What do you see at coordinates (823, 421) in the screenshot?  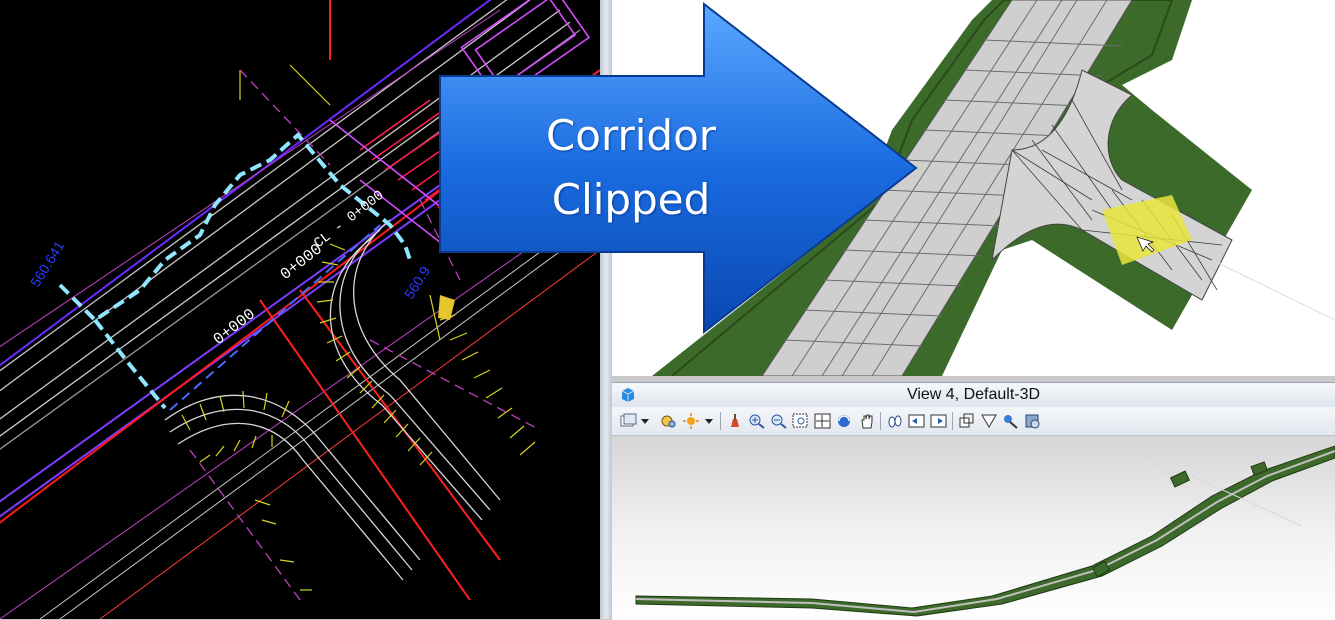 I see `fit-view-icon` at bounding box center [823, 421].